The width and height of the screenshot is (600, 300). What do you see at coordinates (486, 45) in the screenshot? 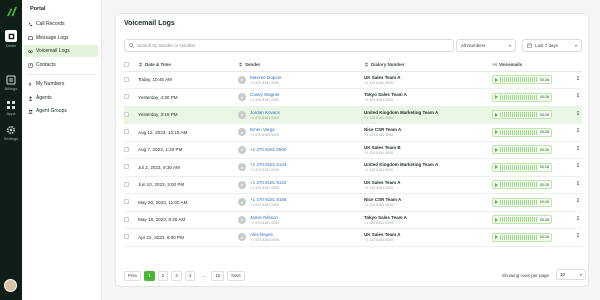
I see `numbers-filter-dropdown: All Numbers ▾` at bounding box center [486, 45].